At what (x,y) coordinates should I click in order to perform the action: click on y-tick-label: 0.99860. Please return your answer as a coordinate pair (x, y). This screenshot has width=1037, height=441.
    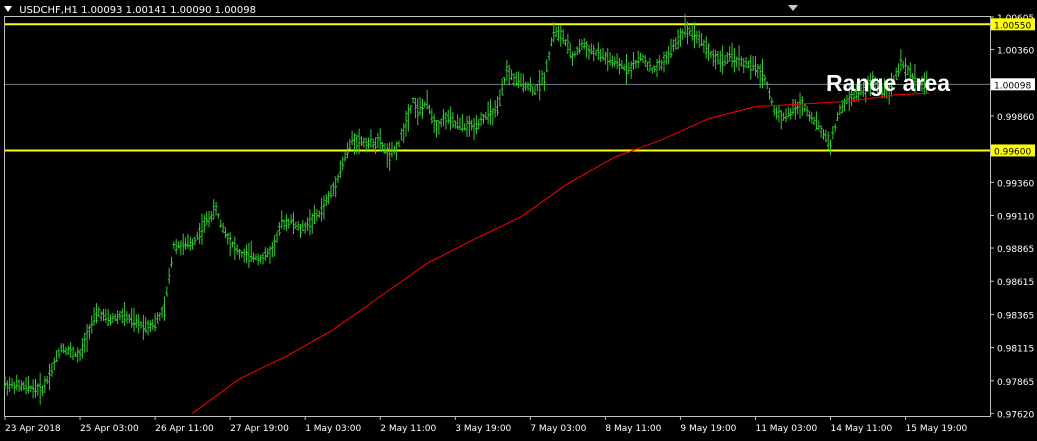
    Looking at the image, I should click on (1015, 118).